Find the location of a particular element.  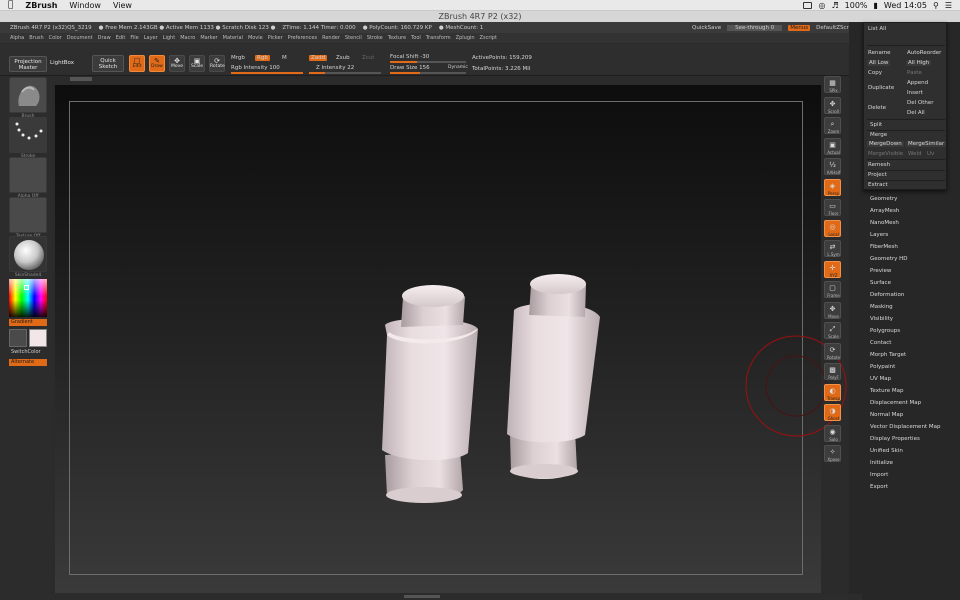

tool-menu-arraymesh: ArrayMesh is located at coordinates (884, 211).